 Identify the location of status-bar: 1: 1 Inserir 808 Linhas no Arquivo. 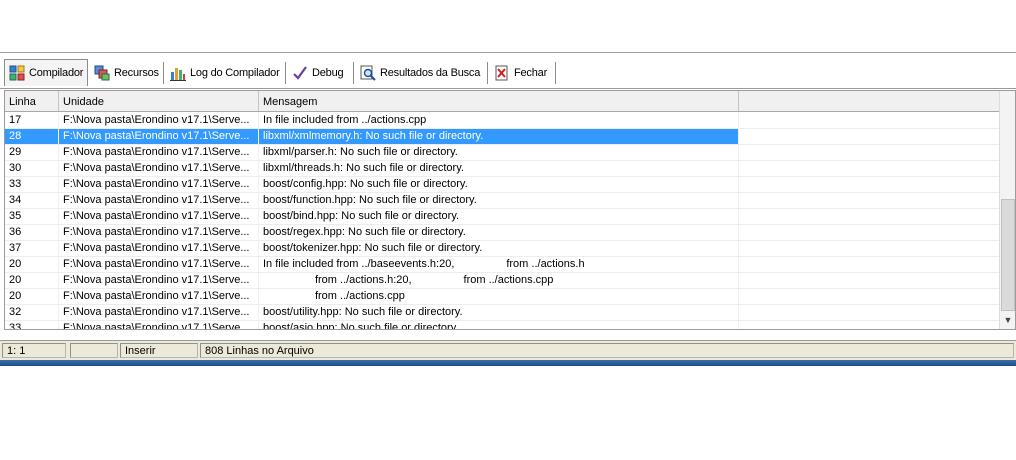
(508, 350).